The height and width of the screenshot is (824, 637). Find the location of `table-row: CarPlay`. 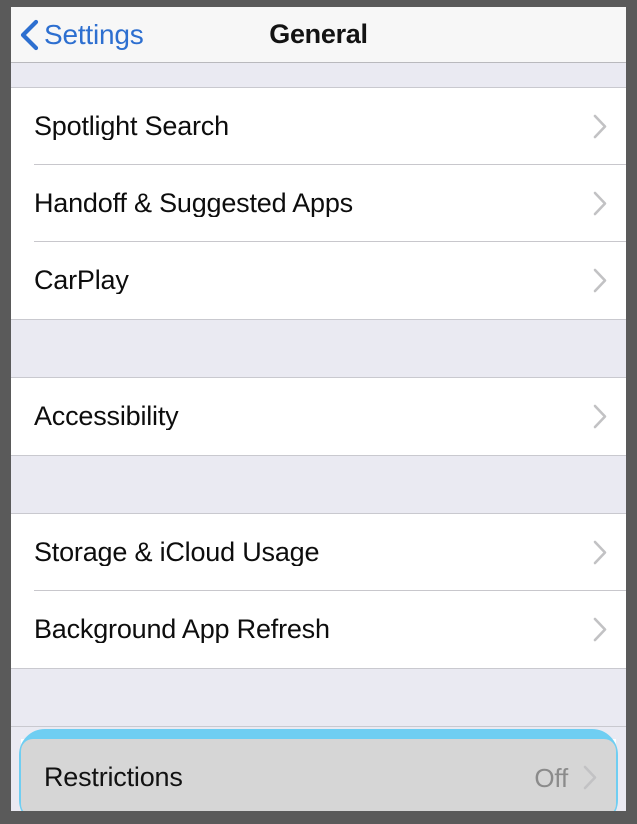

table-row: CarPlay is located at coordinates (318, 280).